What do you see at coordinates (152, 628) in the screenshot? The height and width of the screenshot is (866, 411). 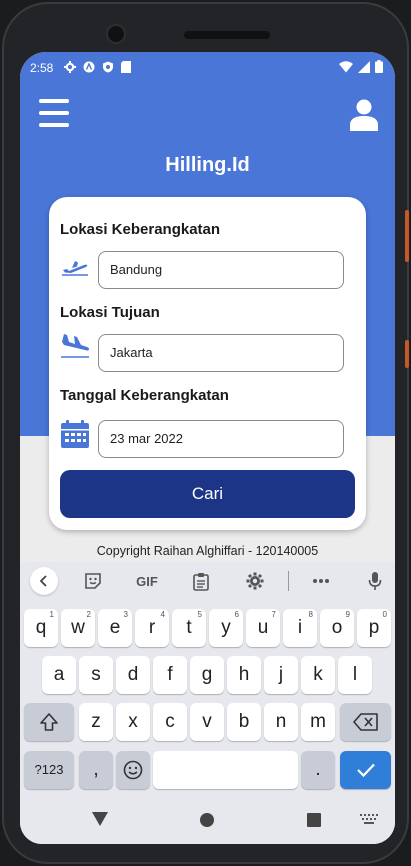 I see `key-r: r4` at bounding box center [152, 628].